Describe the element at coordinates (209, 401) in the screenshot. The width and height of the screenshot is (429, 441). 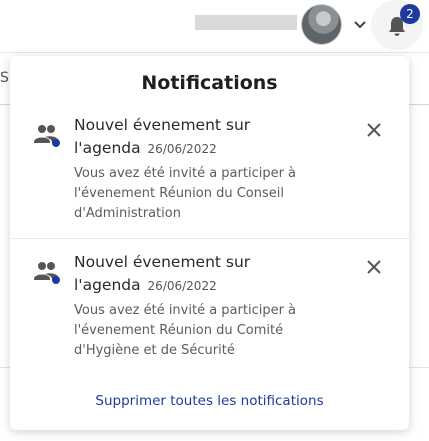
I see `clear-all-notifications-link: Supprimer toutes les notifications` at that location.